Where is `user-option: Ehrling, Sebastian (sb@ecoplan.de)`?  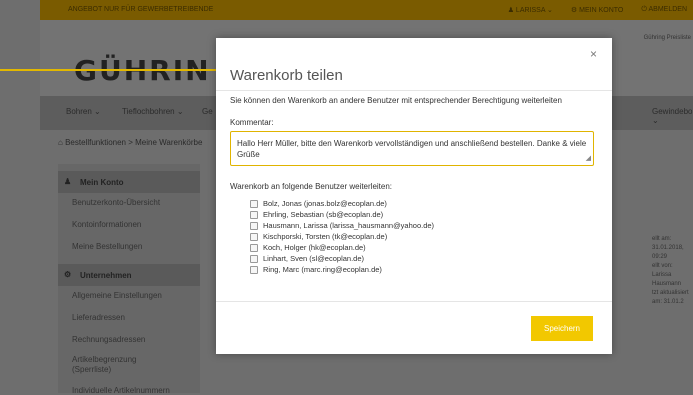 user-option: Ehrling, Sebastian (sb@ecoplan.de) is located at coordinates (342, 214).